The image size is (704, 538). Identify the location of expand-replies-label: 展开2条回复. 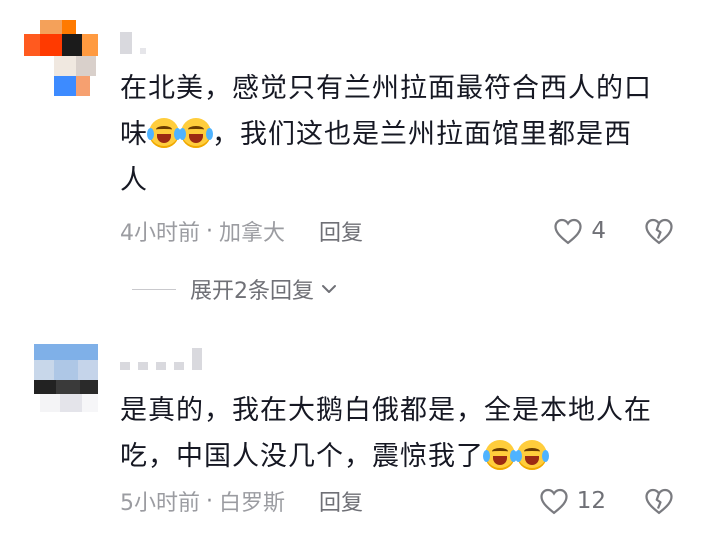
(252, 291).